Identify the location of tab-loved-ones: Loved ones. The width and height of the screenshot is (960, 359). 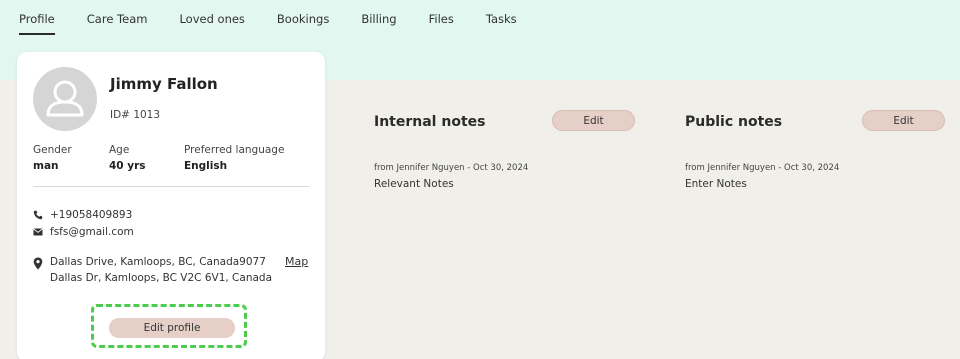
(211, 20).